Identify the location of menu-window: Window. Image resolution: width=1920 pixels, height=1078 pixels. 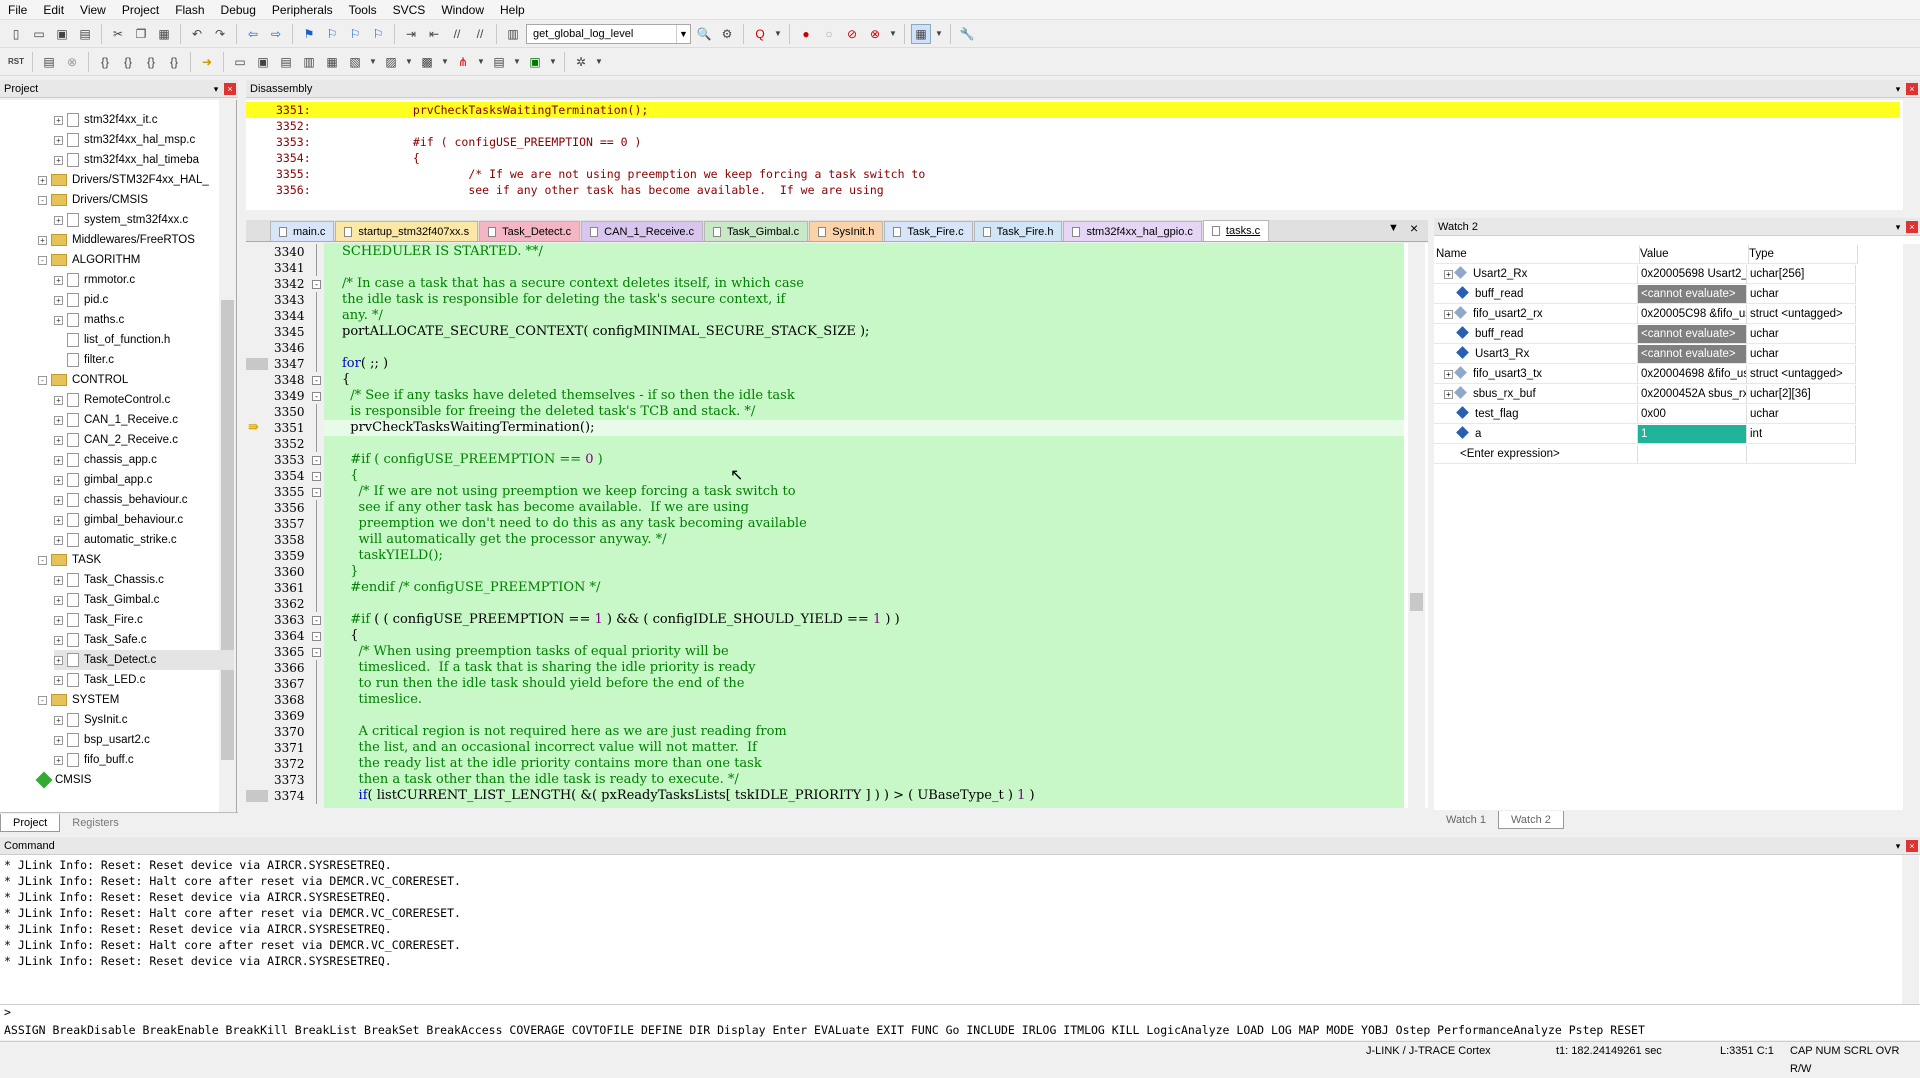
(462, 10).